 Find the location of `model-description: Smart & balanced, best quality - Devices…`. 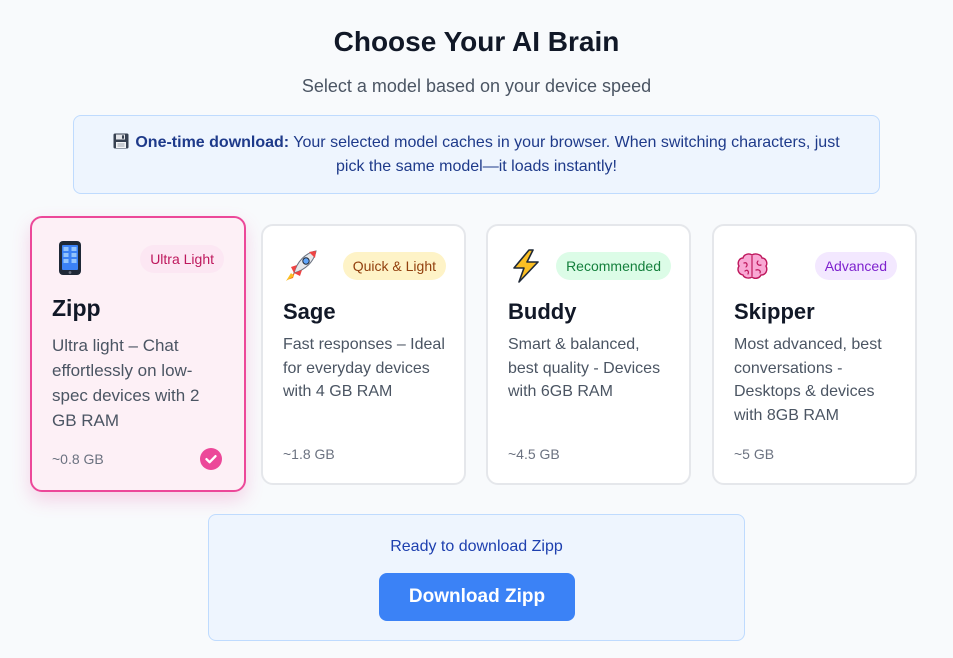

model-description: Smart & balanced, best quality - Devices… is located at coordinates (584, 368).